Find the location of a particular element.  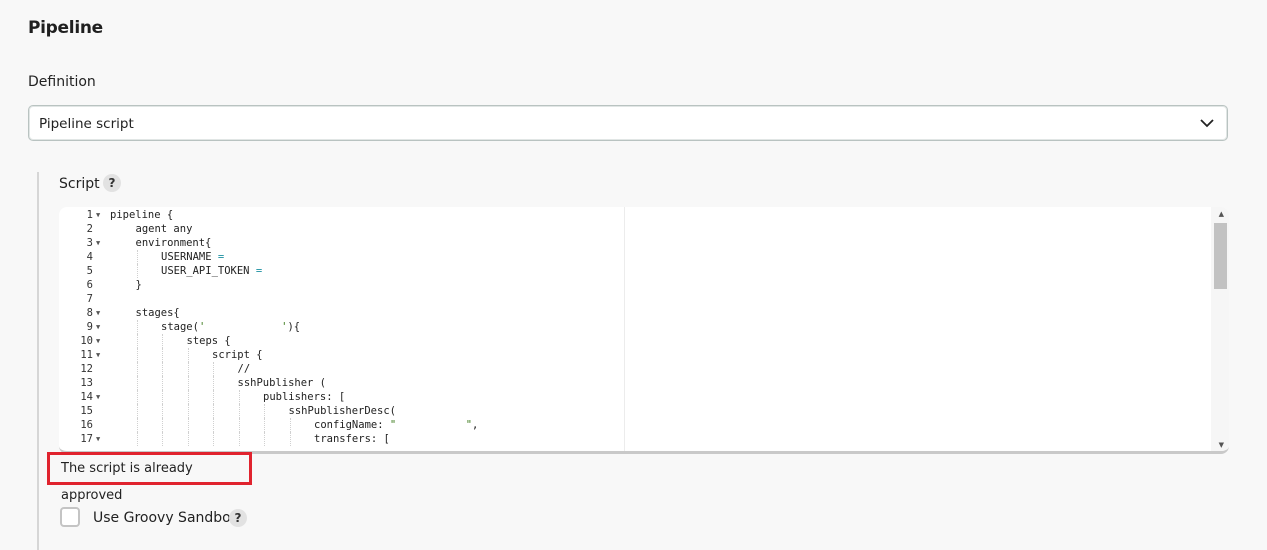

use-groovy-sandbox-label: Use Groovy Sandbox is located at coordinates (166, 518).